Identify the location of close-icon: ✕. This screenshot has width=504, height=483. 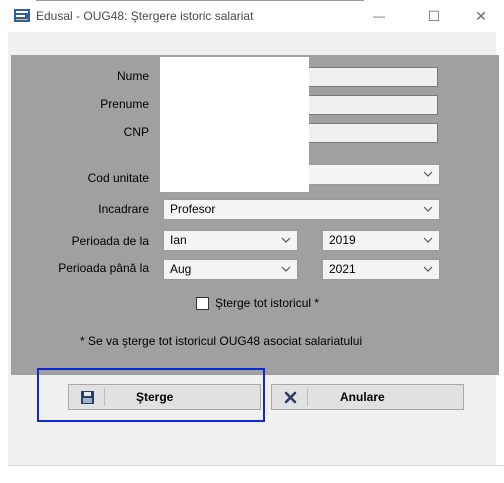
(481, 15).